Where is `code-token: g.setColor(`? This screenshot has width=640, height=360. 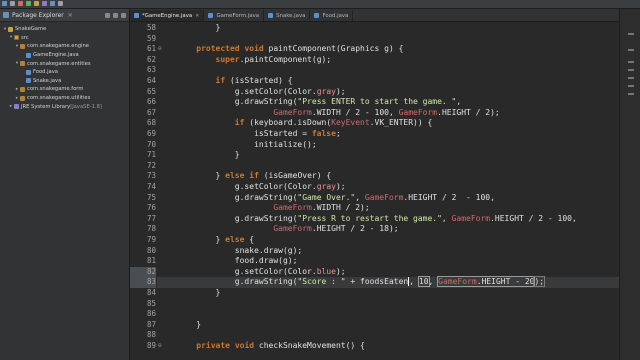 code-token: g.setColor( is located at coordinates (232, 271).